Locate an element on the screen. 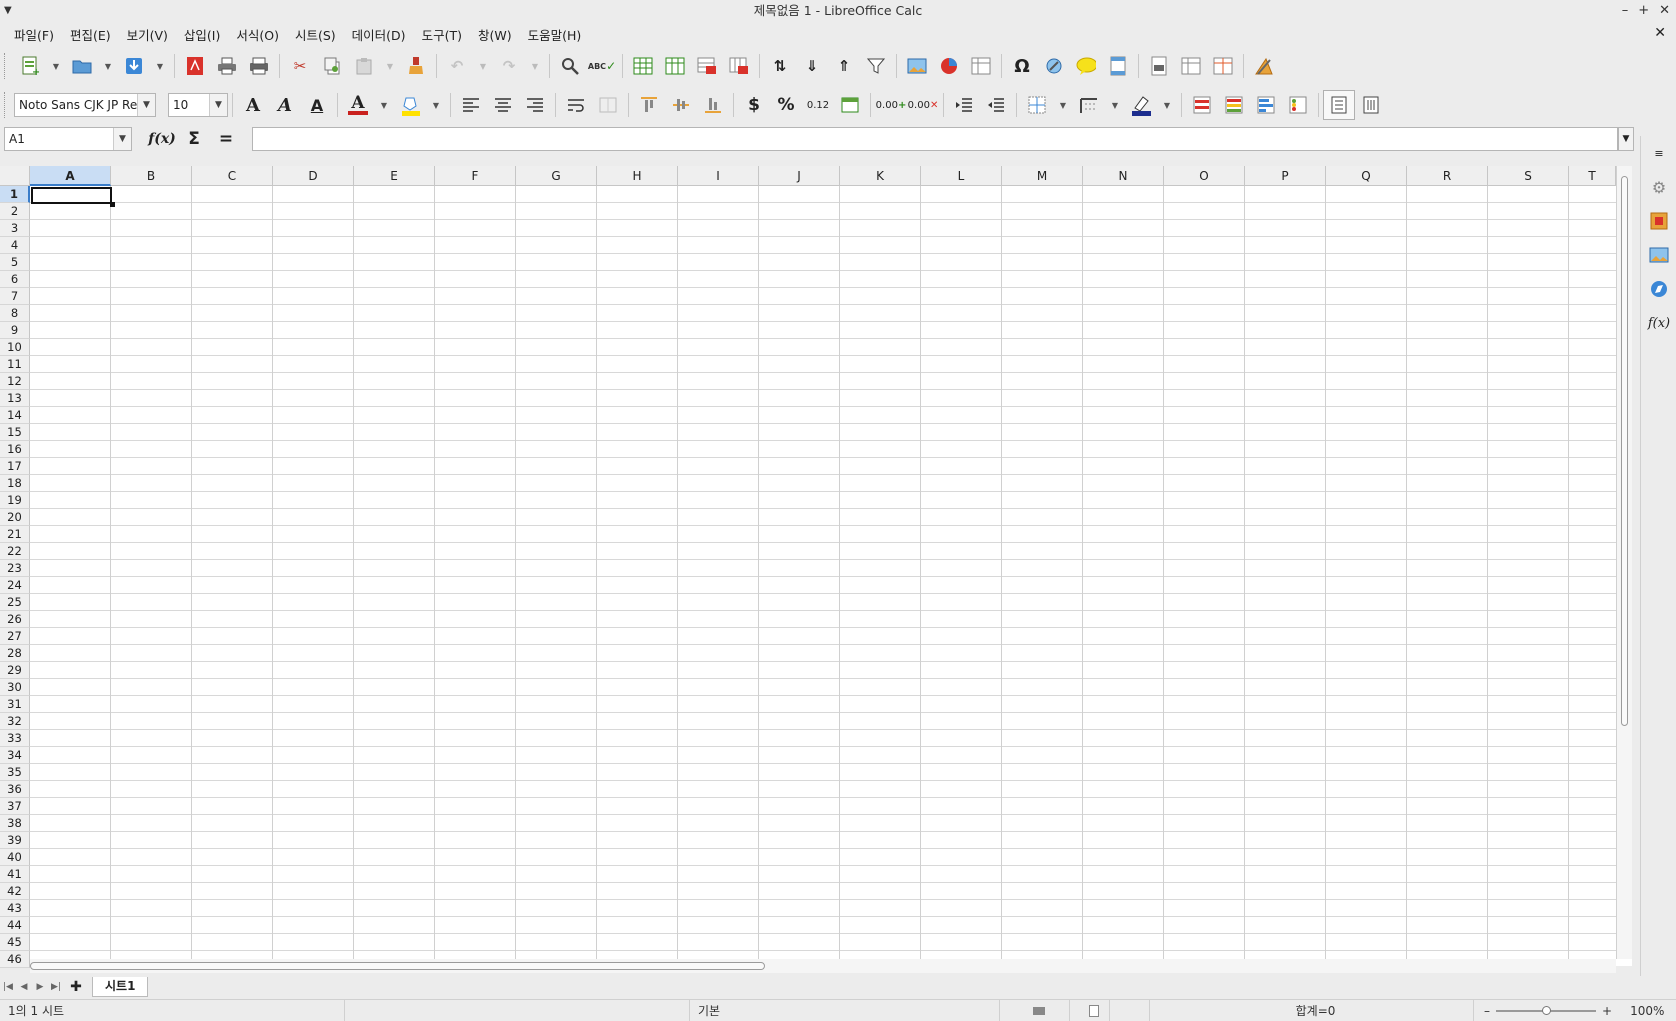 The width and height of the screenshot is (1676, 1021). column-header-k: K is located at coordinates (880, 176).